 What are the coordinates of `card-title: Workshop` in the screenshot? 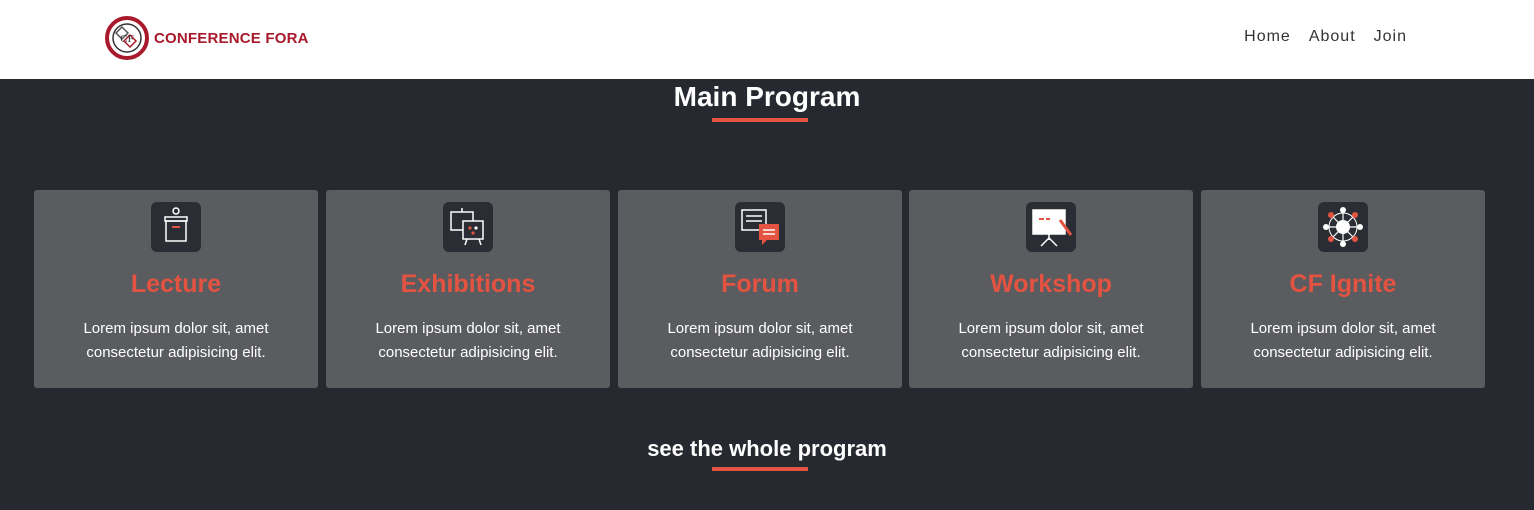 It's located at (1051, 284).